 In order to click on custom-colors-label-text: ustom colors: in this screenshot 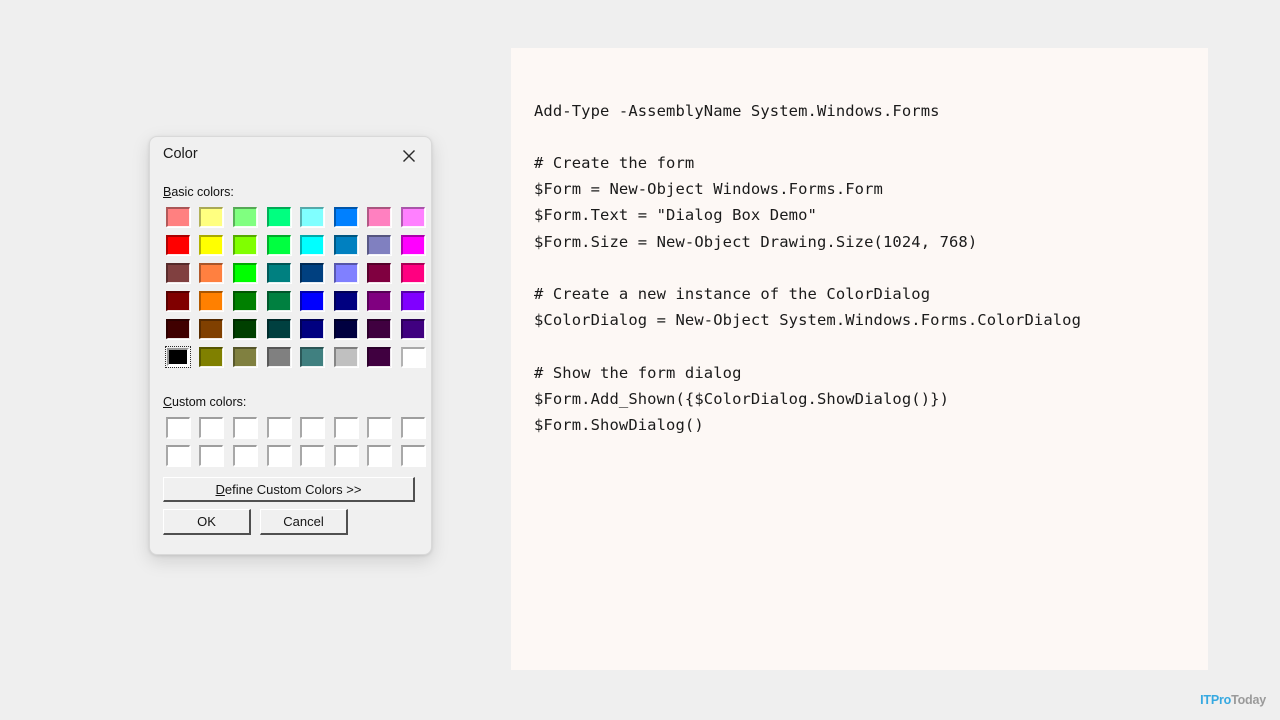, I will do `click(209, 402)`.